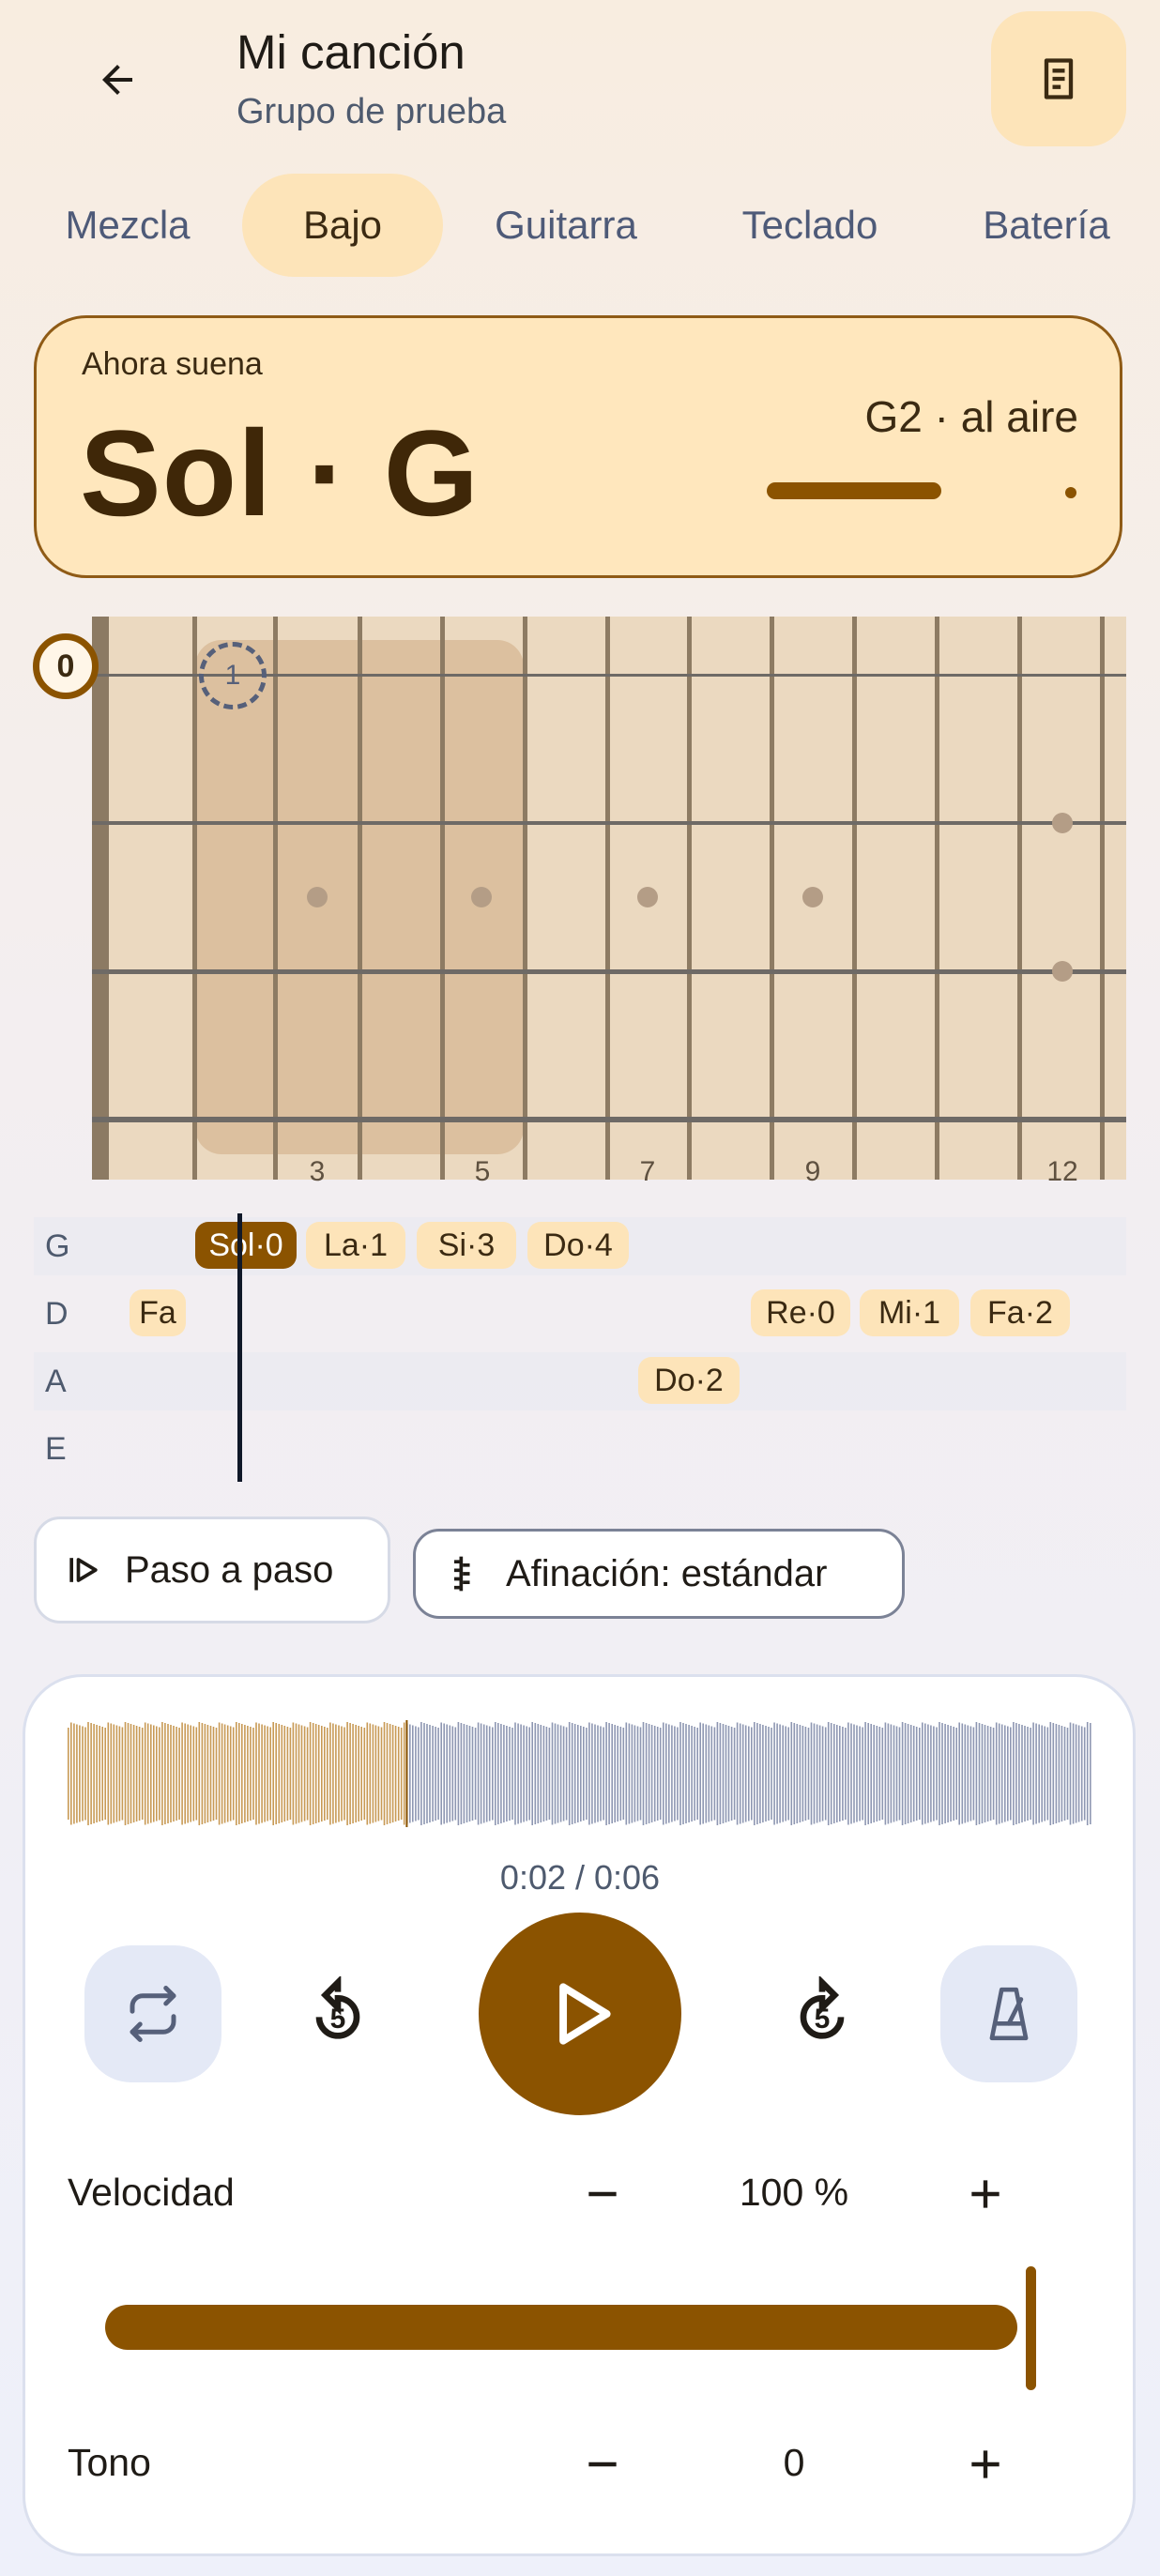 This screenshot has height=2576, width=1160. I want to click on tab-mezcla: Mezcla, so click(128, 225).